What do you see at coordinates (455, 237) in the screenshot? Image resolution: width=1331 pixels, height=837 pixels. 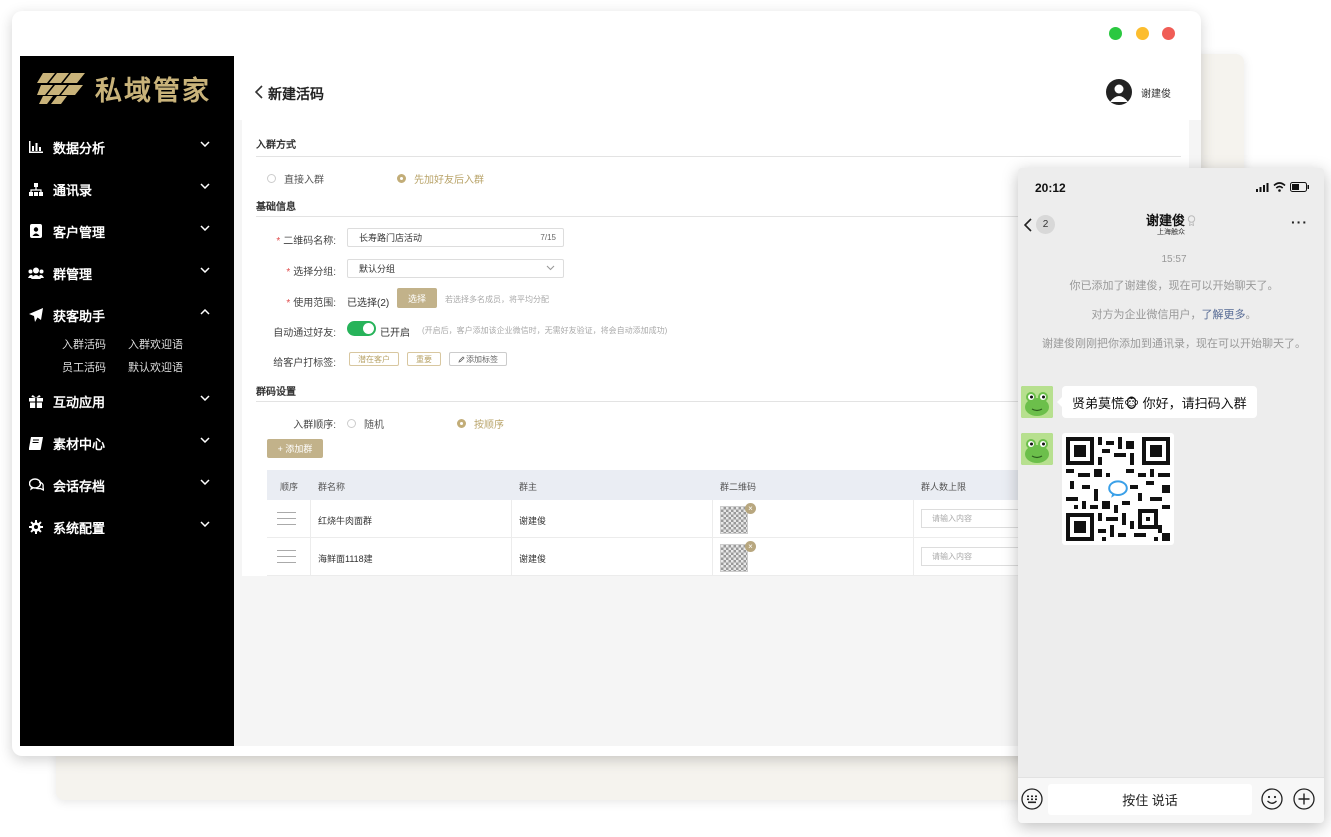 I see `qr-name-input: 长寿路门店活动 7/15` at bounding box center [455, 237].